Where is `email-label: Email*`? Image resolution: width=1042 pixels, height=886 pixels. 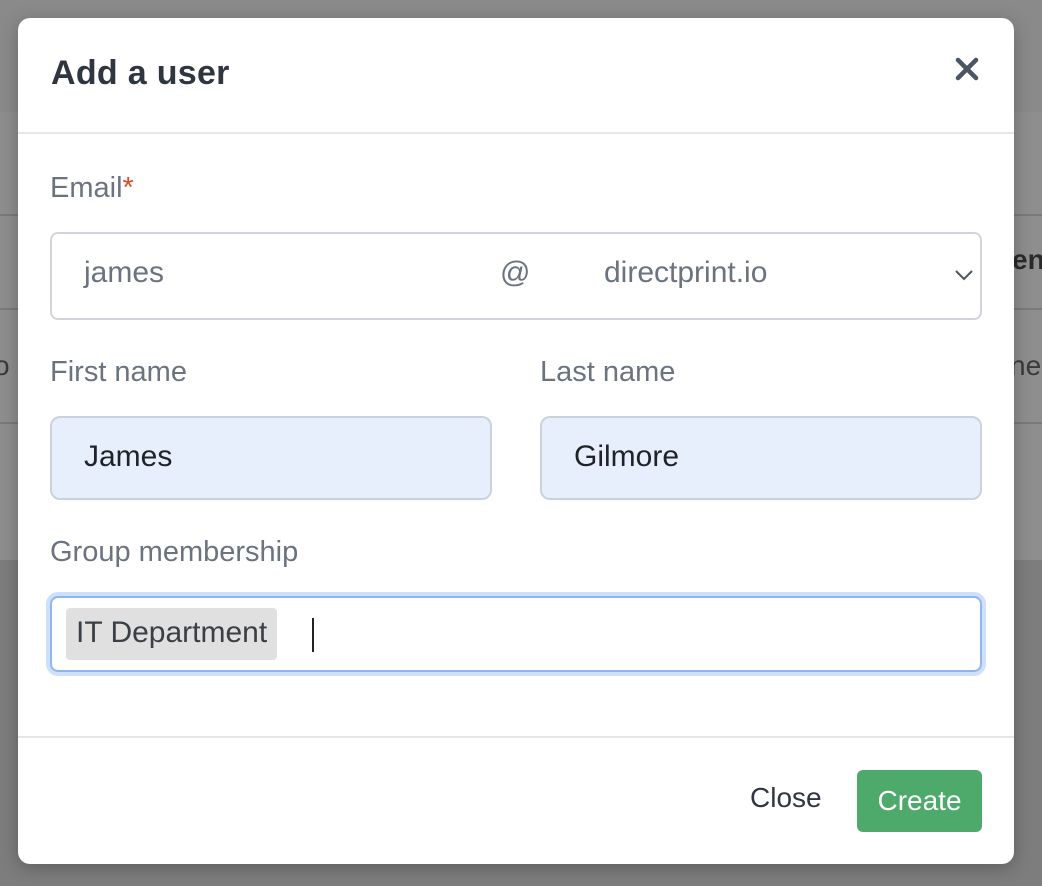 email-label: Email* is located at coordinates (92, 188).